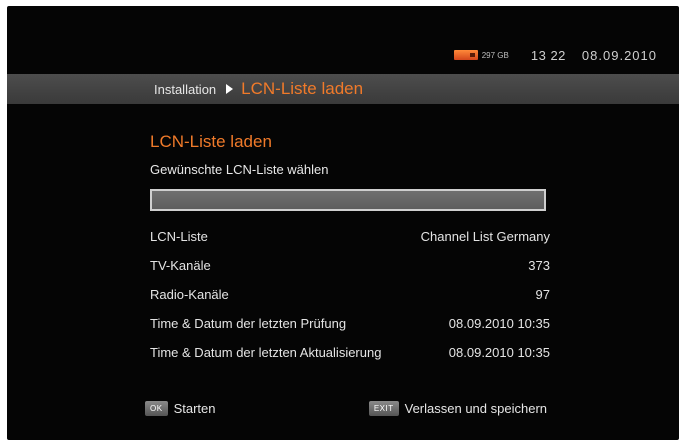 The height and width of the screenshot is (446, 686). I want to click on ok-hint-label: Starten, so click(194, 408).